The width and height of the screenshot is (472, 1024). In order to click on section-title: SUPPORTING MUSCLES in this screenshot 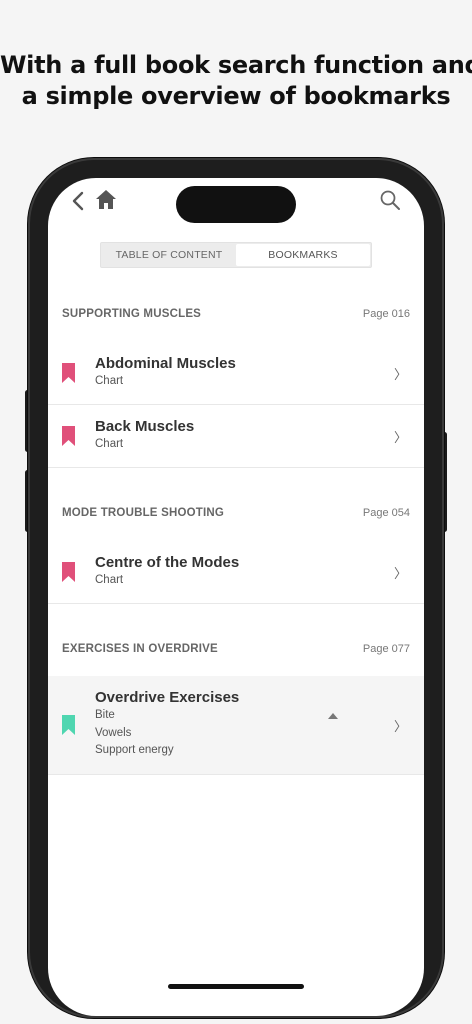, I will do `click(132, 314)`.